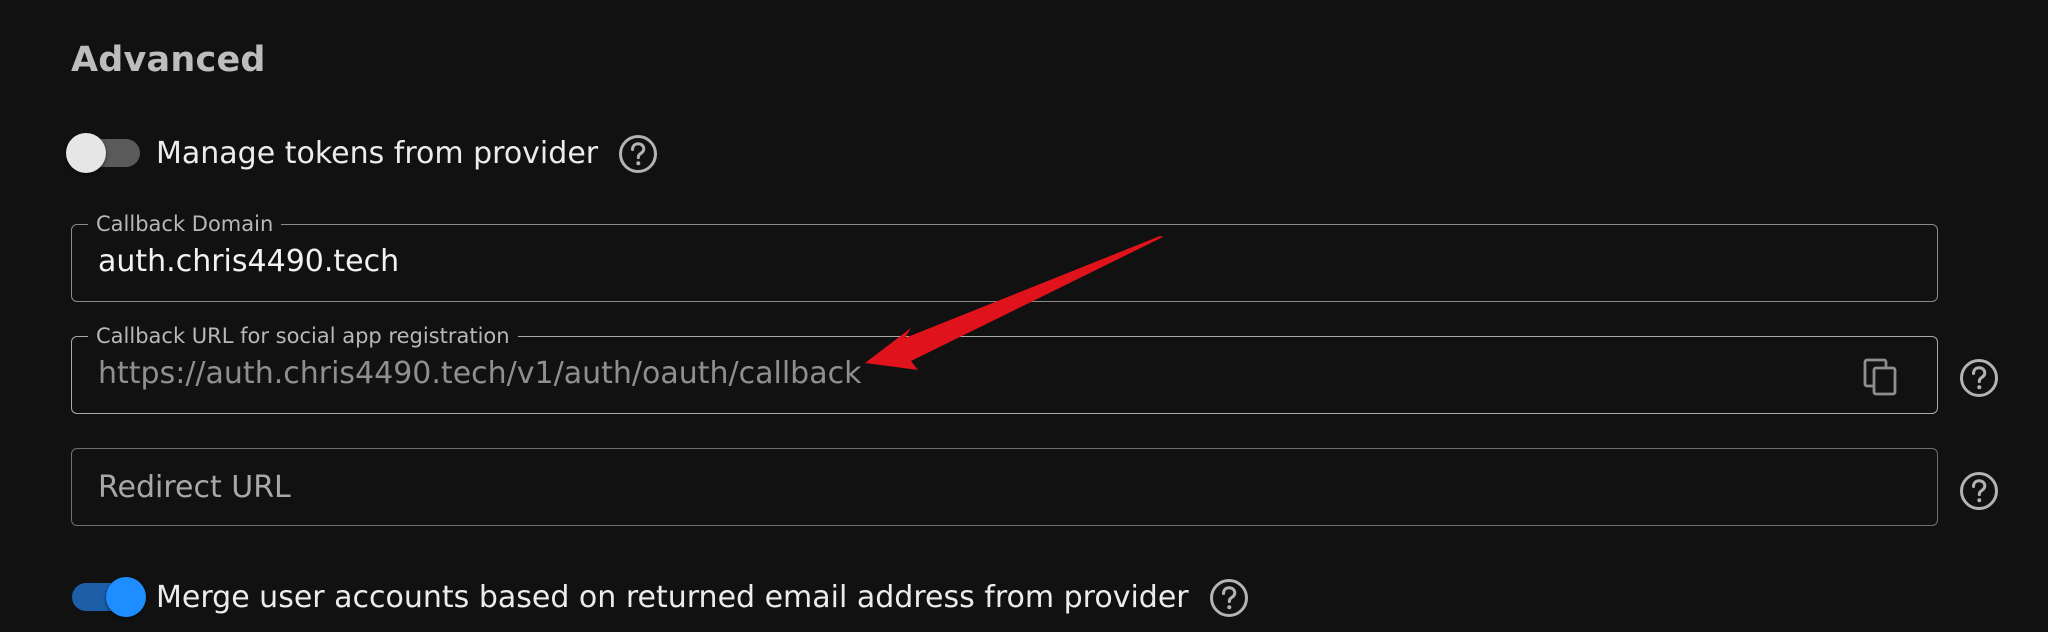 The width and height of the screenshot is (2048, 632). I want to click on redirect-url-help-icon, so click(1979, 491).